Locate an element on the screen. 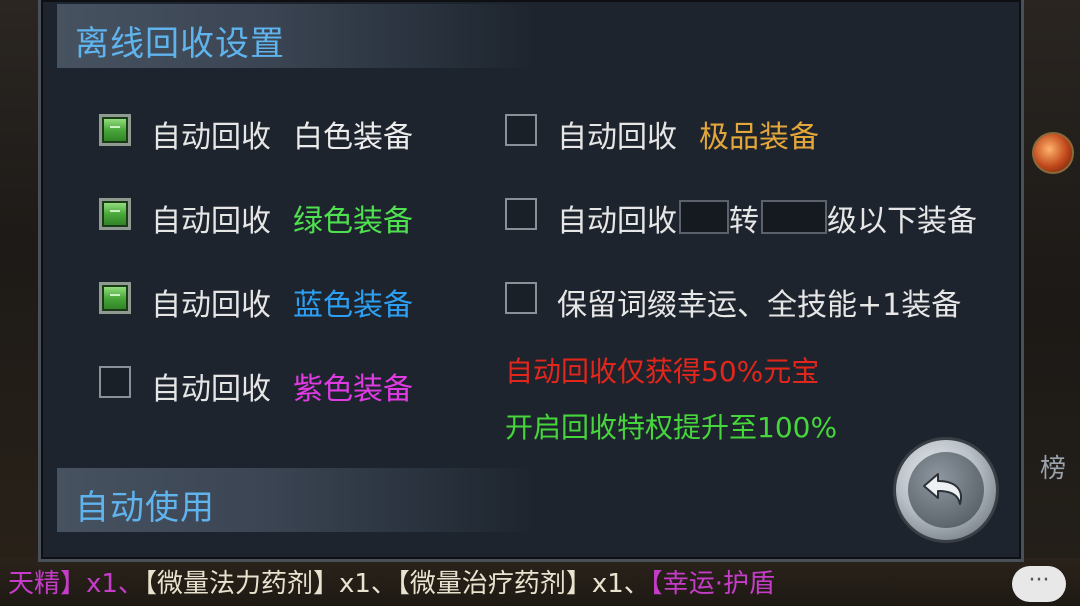 This screenshot has height=606, width=1080. chat-bubble-icon: ··· is located at coordinates (1039, 584).